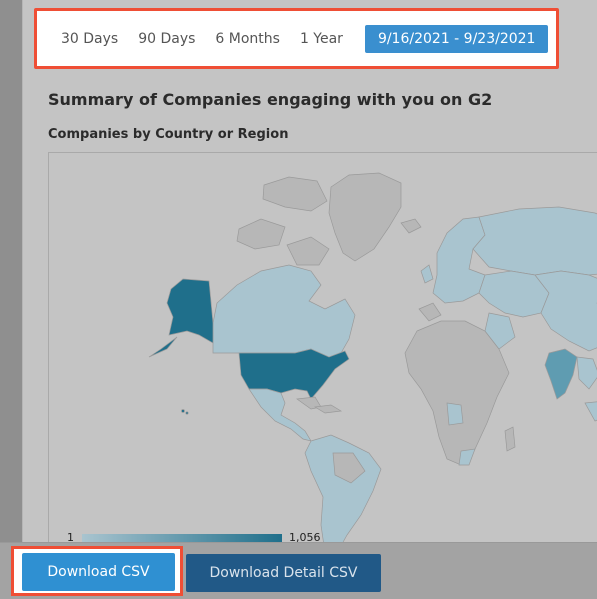 The height and width of the screenshot is (599, 597). What do you see at coordinates (295, 194) in the screenshot?
I see `arctic-islands-region` at bounding box center [295, 194].